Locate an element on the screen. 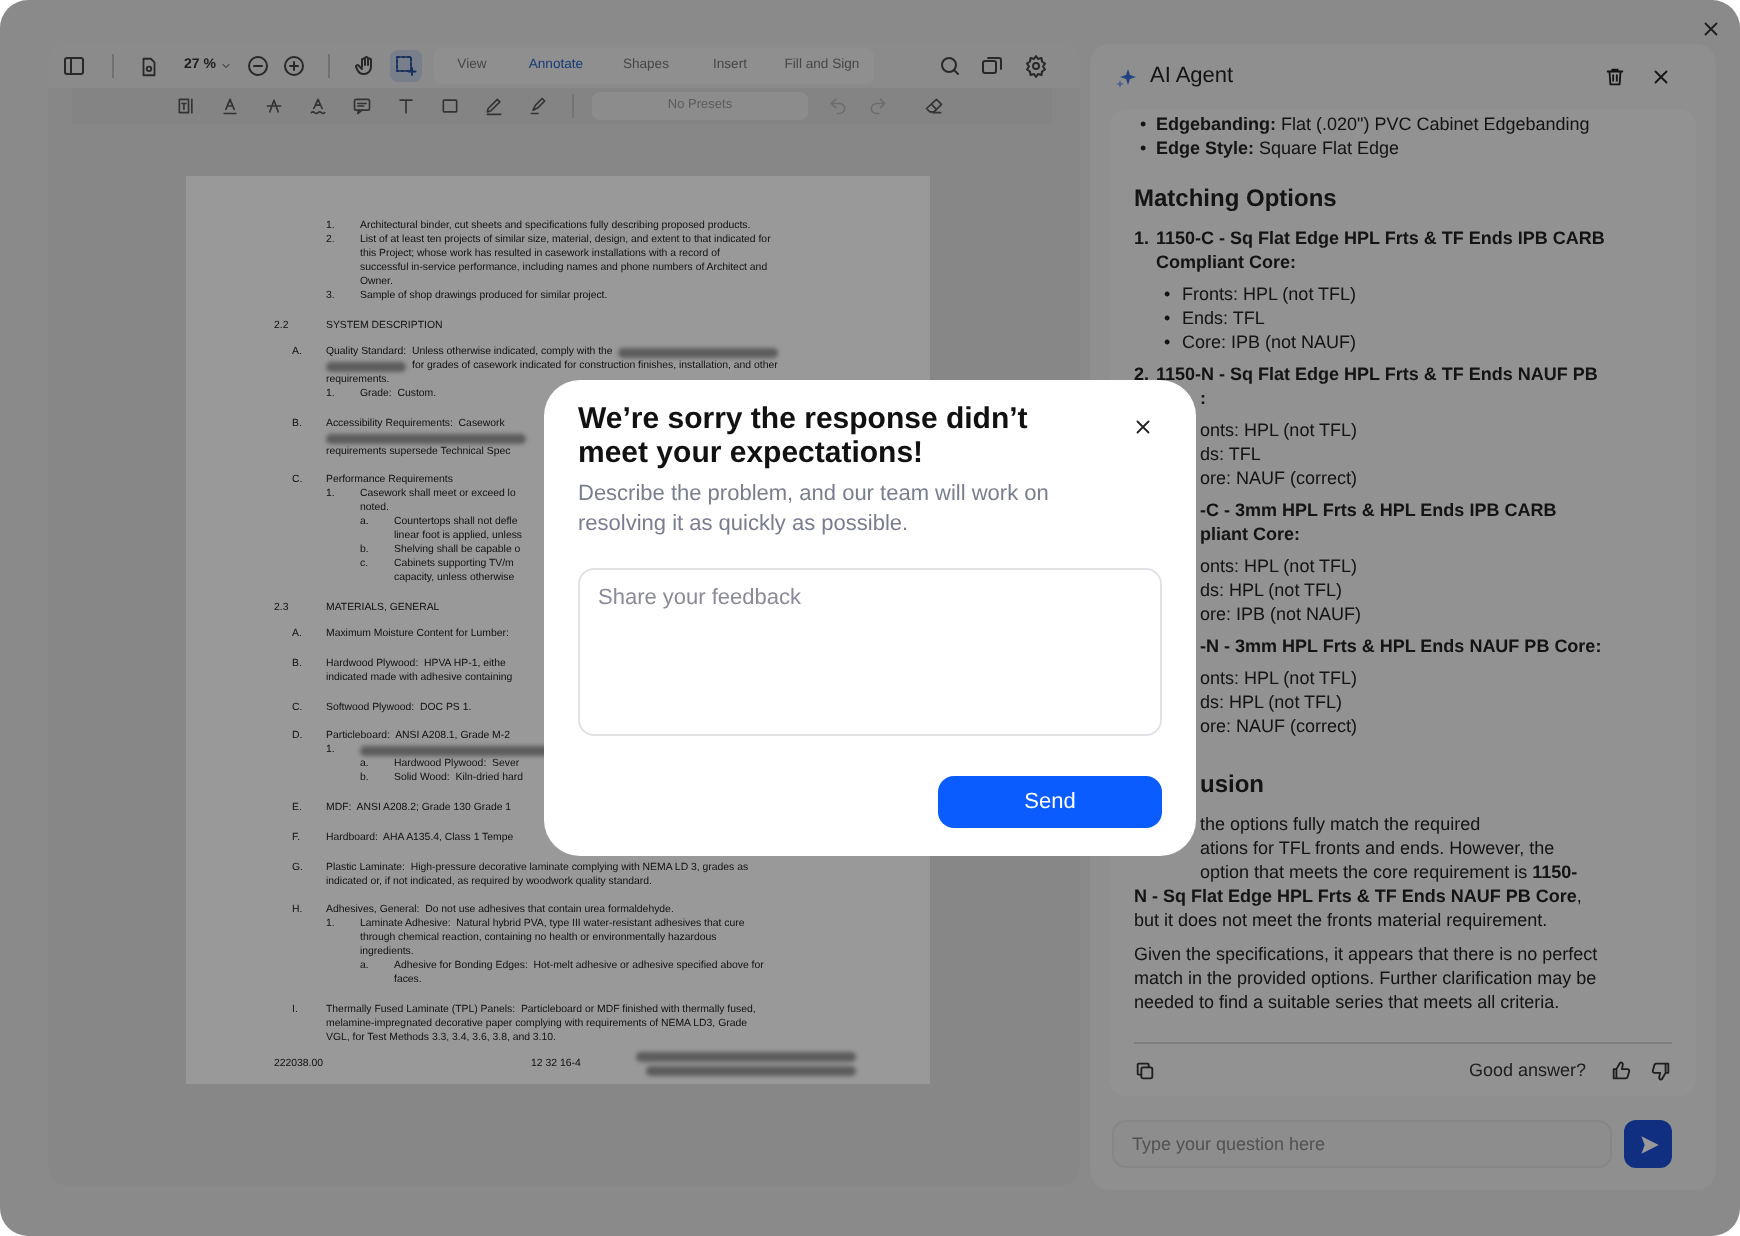  send-button is located at coordinates (1648, 1144).